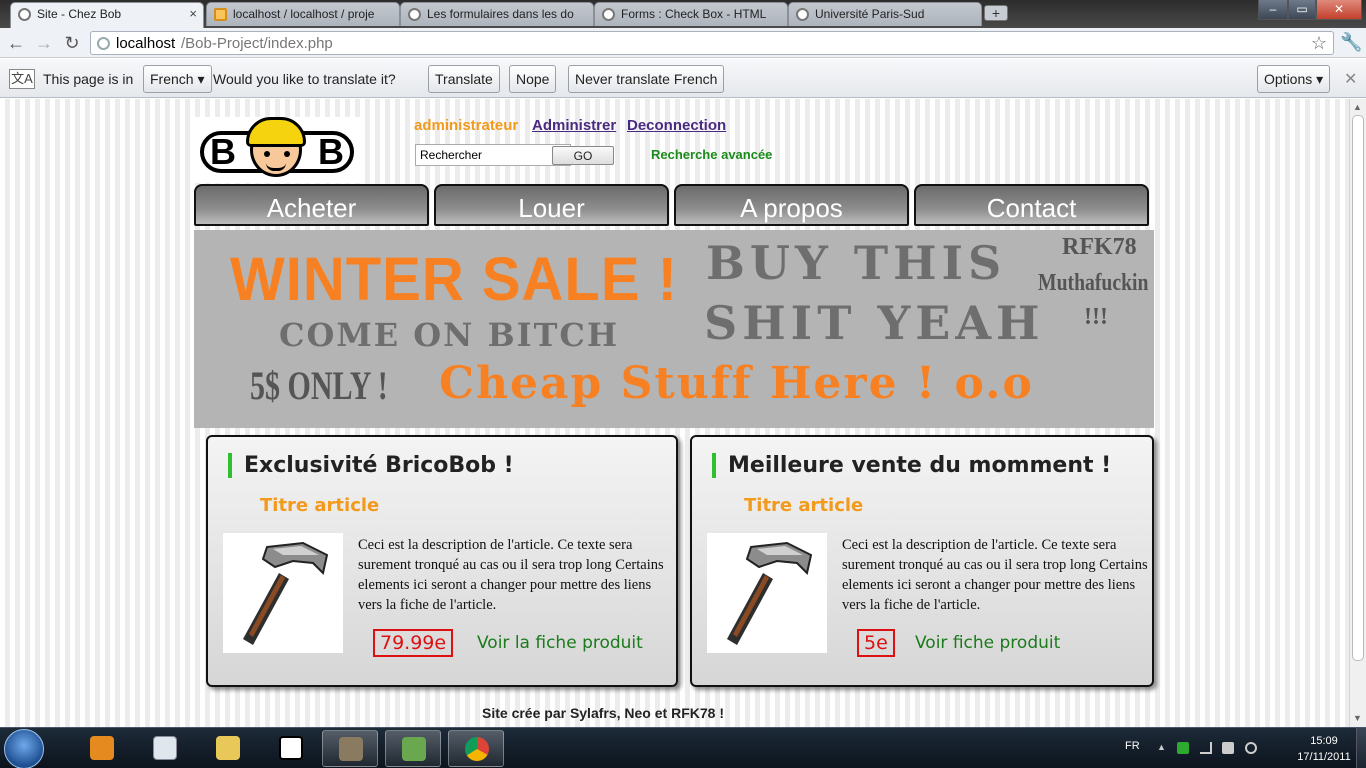 The height and width of the screenshot is (768, 1366). Describe the element at coordinates (694, 14) in the screenshot. I see `tab-label: Forms : Check Box - HTML` at that location.